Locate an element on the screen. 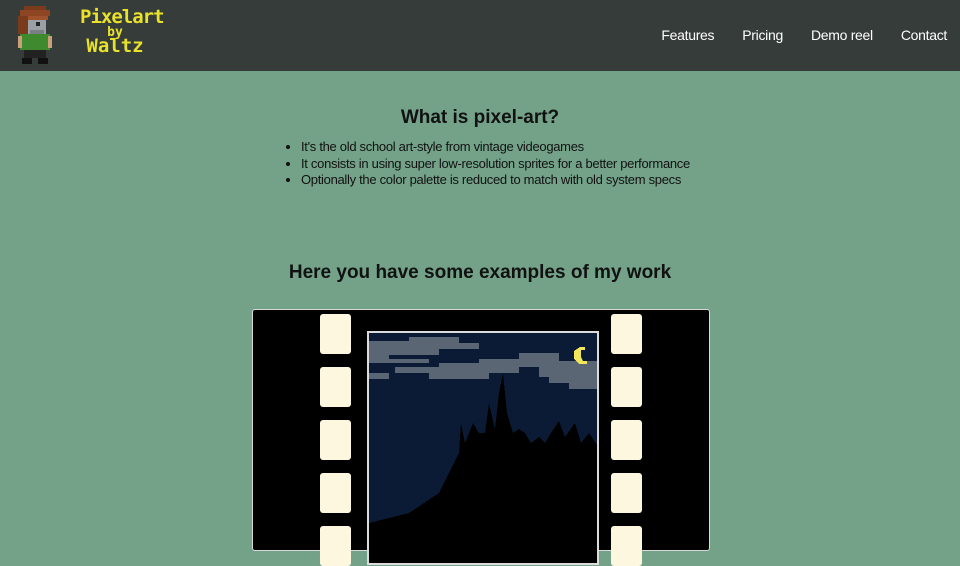  logo-line-3: Waltz is located at coordinates (115, 46).